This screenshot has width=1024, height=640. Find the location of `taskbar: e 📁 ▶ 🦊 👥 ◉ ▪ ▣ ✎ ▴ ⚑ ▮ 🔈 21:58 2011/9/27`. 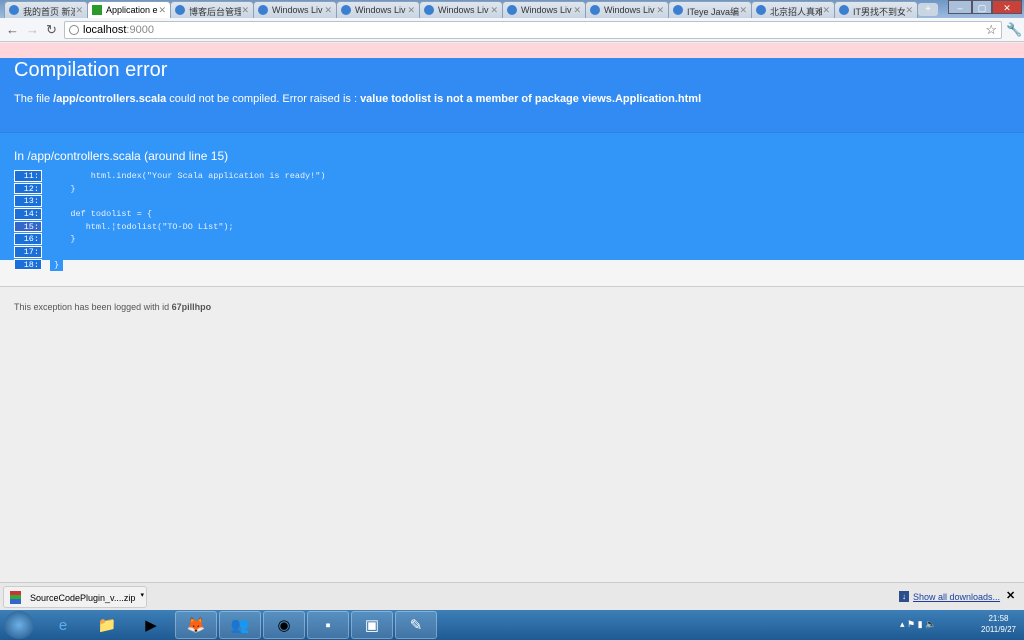

taskbar: e 📁 ▶ 🦊 👥 ◉ ▪ ▣ ✎ ▴ ⚑ ▮ 🔈 21:58 2011/9/27 is located at coordinates (512, 625).